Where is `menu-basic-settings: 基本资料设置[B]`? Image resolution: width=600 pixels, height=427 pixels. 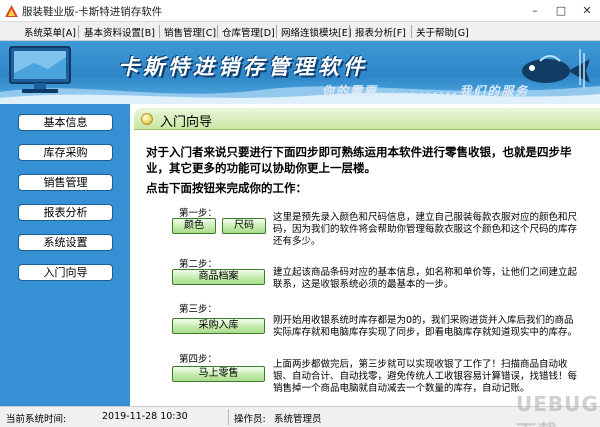 menu-basic-settings: 基本资料设置[B] is located at coordinates (119, 32).